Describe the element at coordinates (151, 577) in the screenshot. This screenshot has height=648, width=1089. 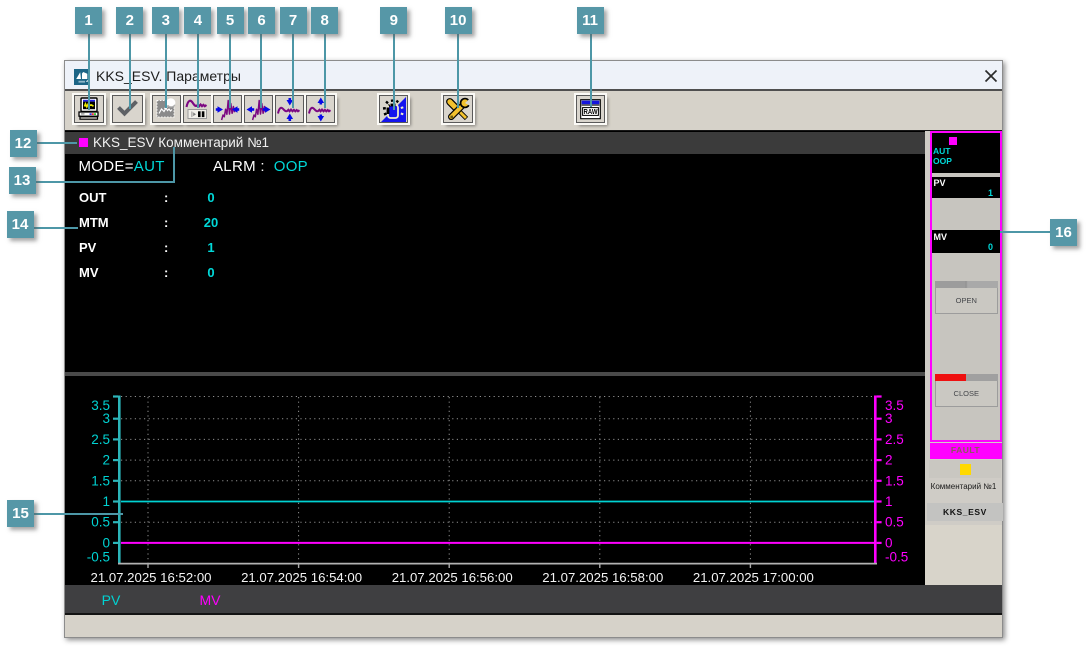
I see `svg-text: 21.07.2025 16:52:00` at that location.